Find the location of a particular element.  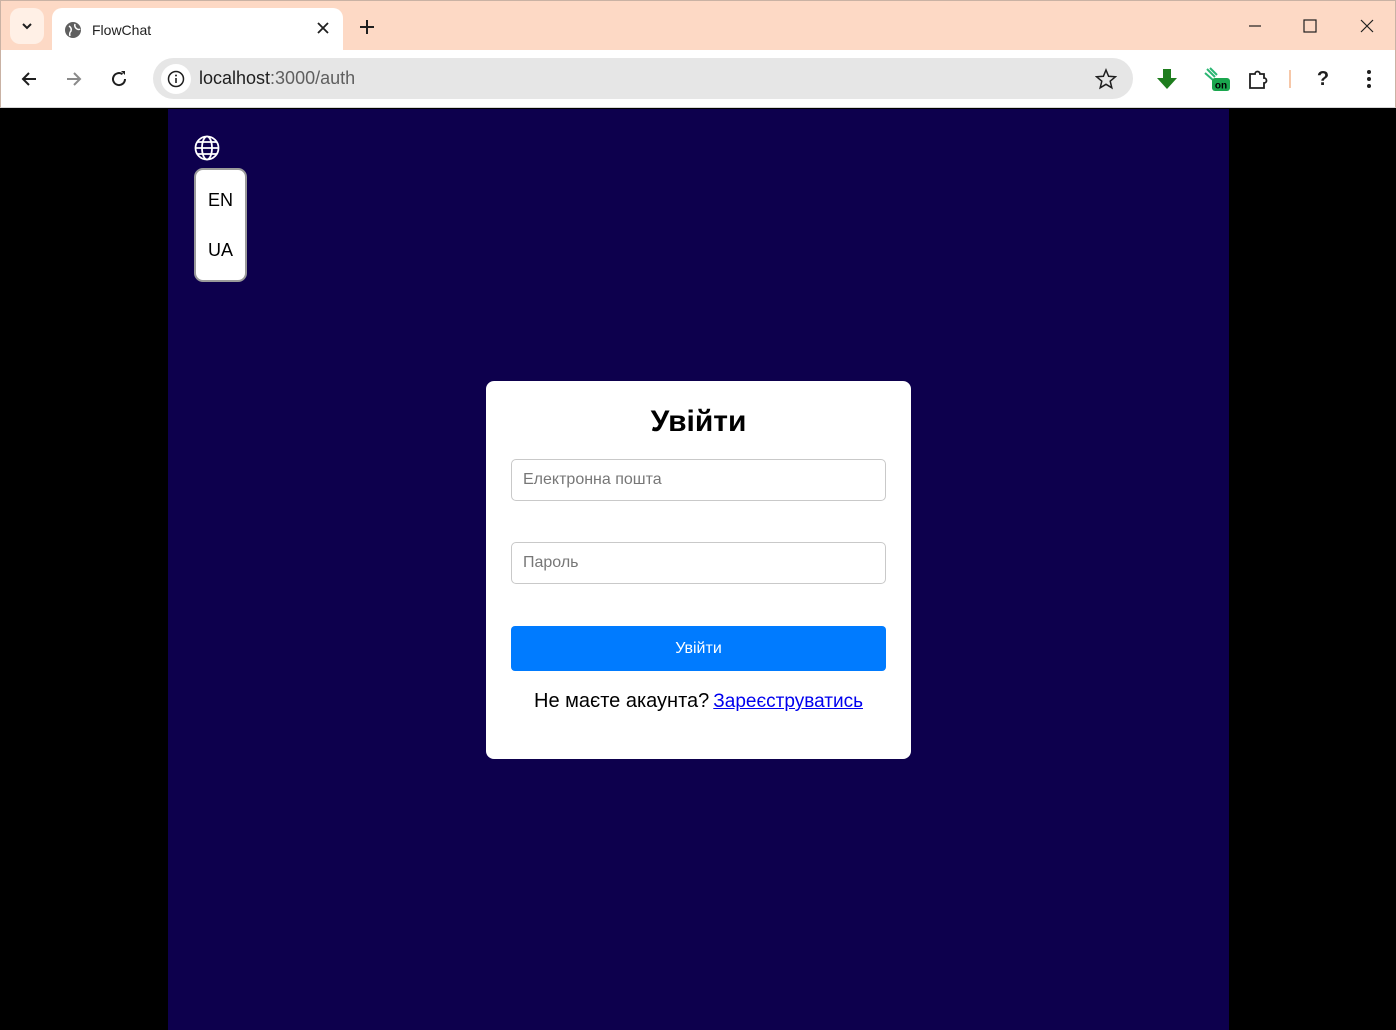

chevron-down-icon is located at coordinates (27, 26).